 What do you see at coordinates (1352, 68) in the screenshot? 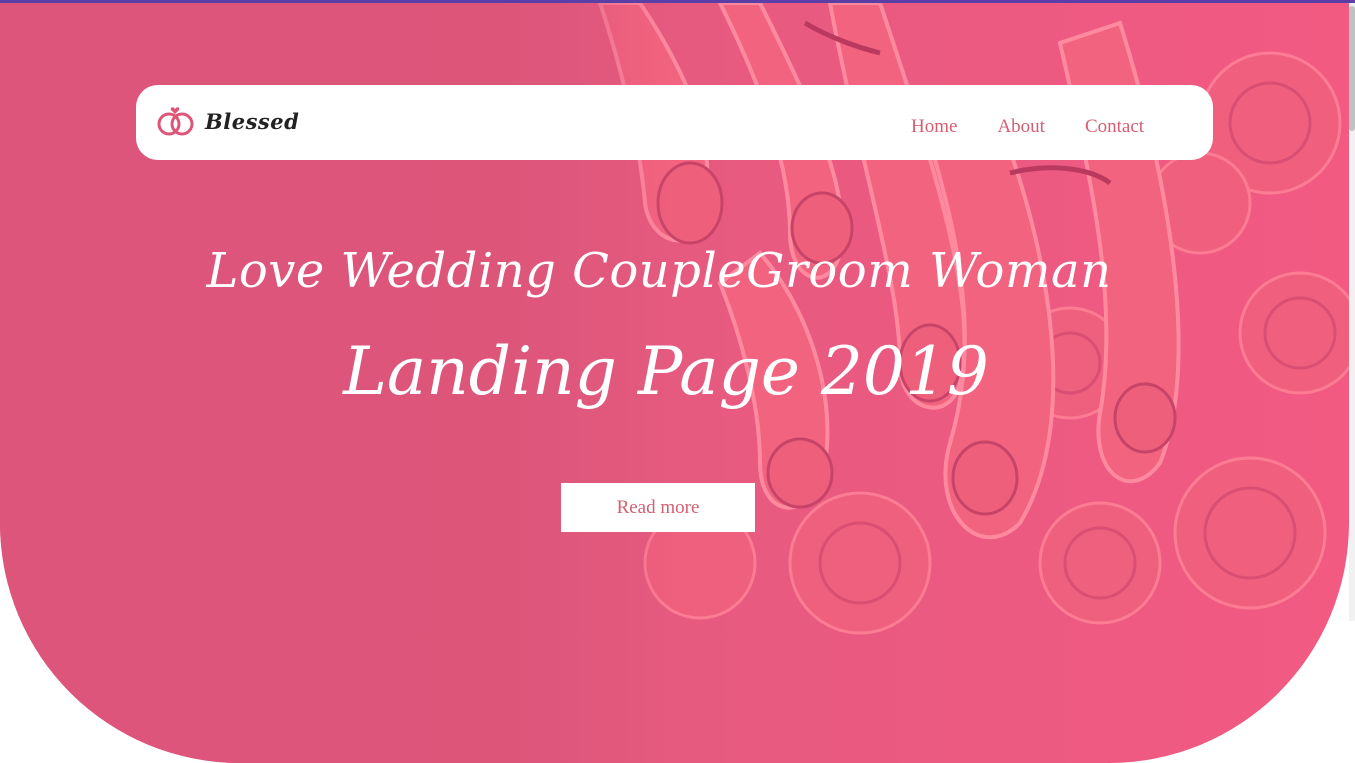
I see `scrollbar-thumb` at bounding box center [1352, 68].